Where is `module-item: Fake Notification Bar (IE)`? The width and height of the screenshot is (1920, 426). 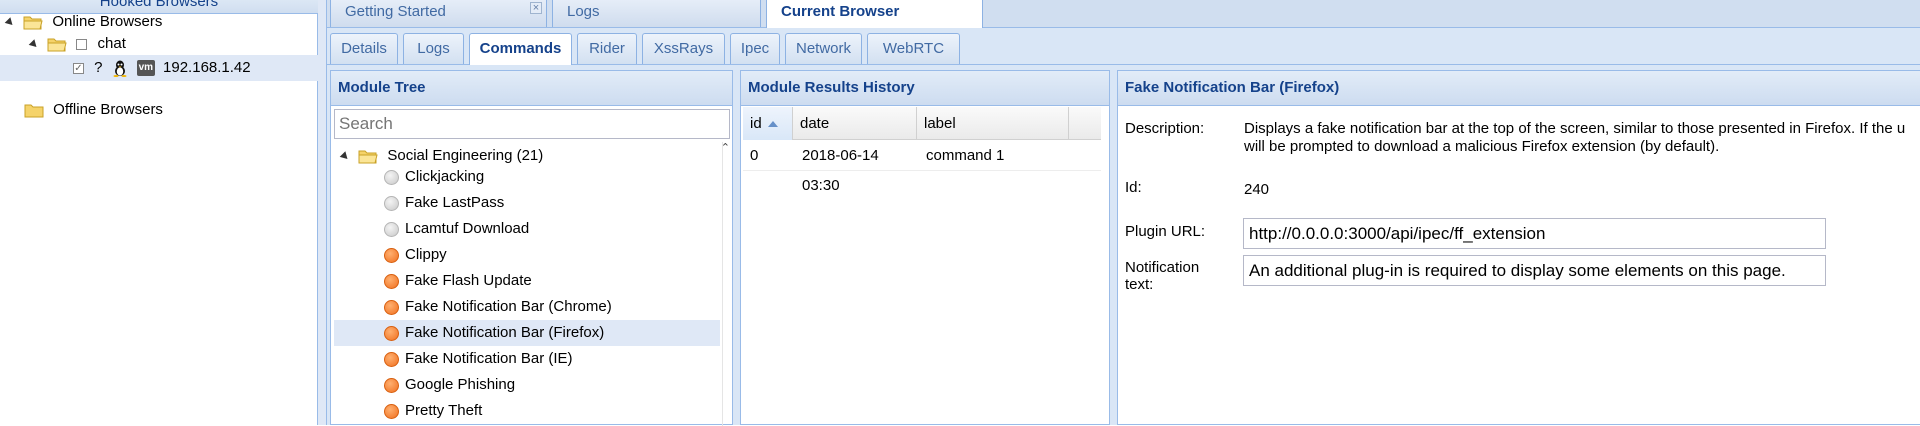 module-item: Fake Notification Bar (IE) is located at coordinates (527, 359).